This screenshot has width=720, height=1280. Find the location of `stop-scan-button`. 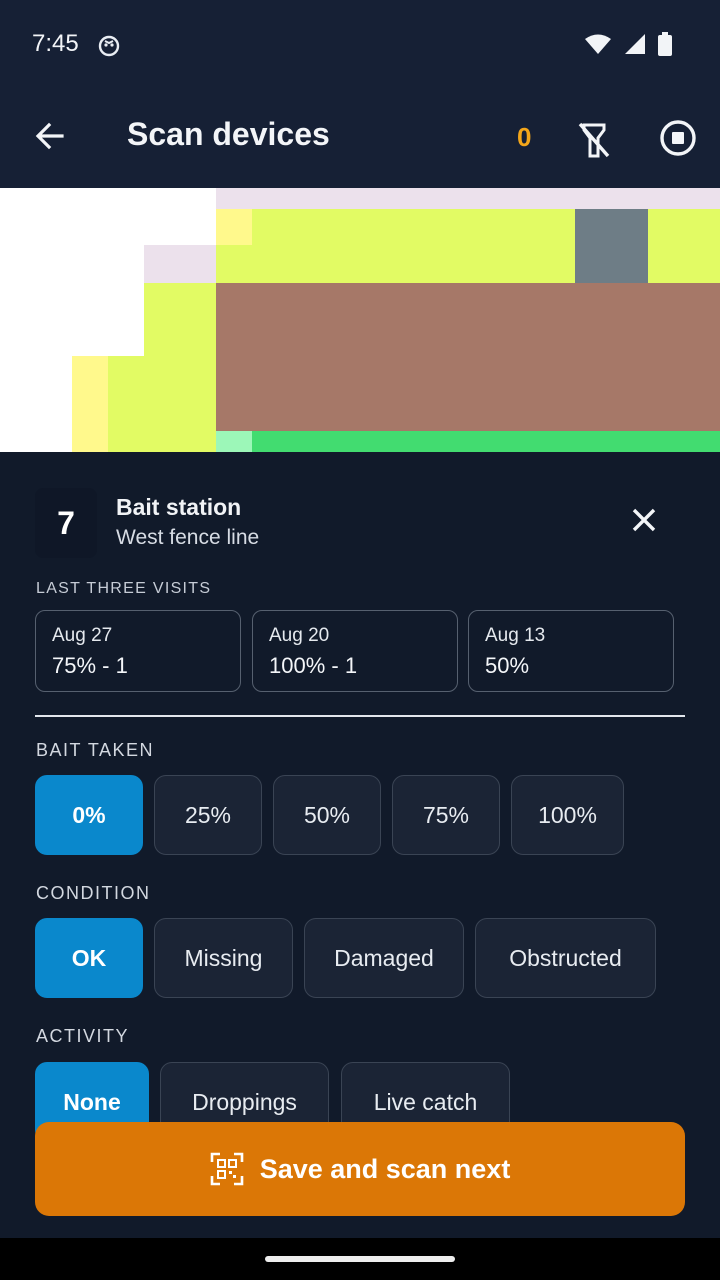

stop-scan-button is located at coordinates (678, 138).